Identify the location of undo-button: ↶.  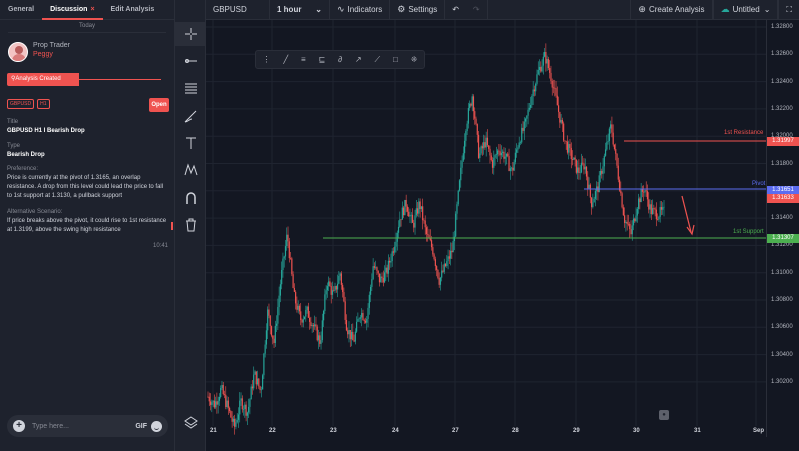
(455, 10).